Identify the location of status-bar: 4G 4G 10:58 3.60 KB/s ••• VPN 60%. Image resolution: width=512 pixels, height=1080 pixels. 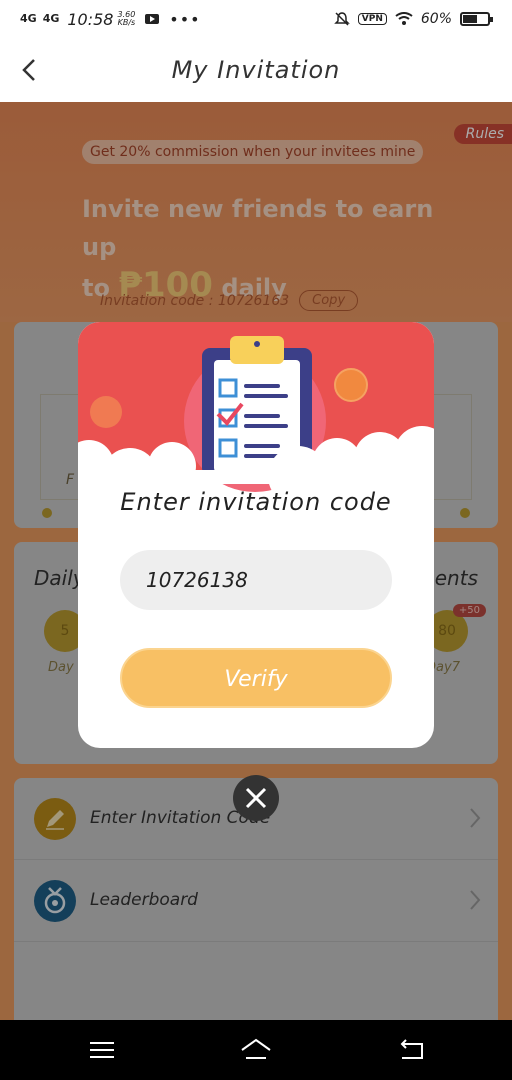
(256, 19).